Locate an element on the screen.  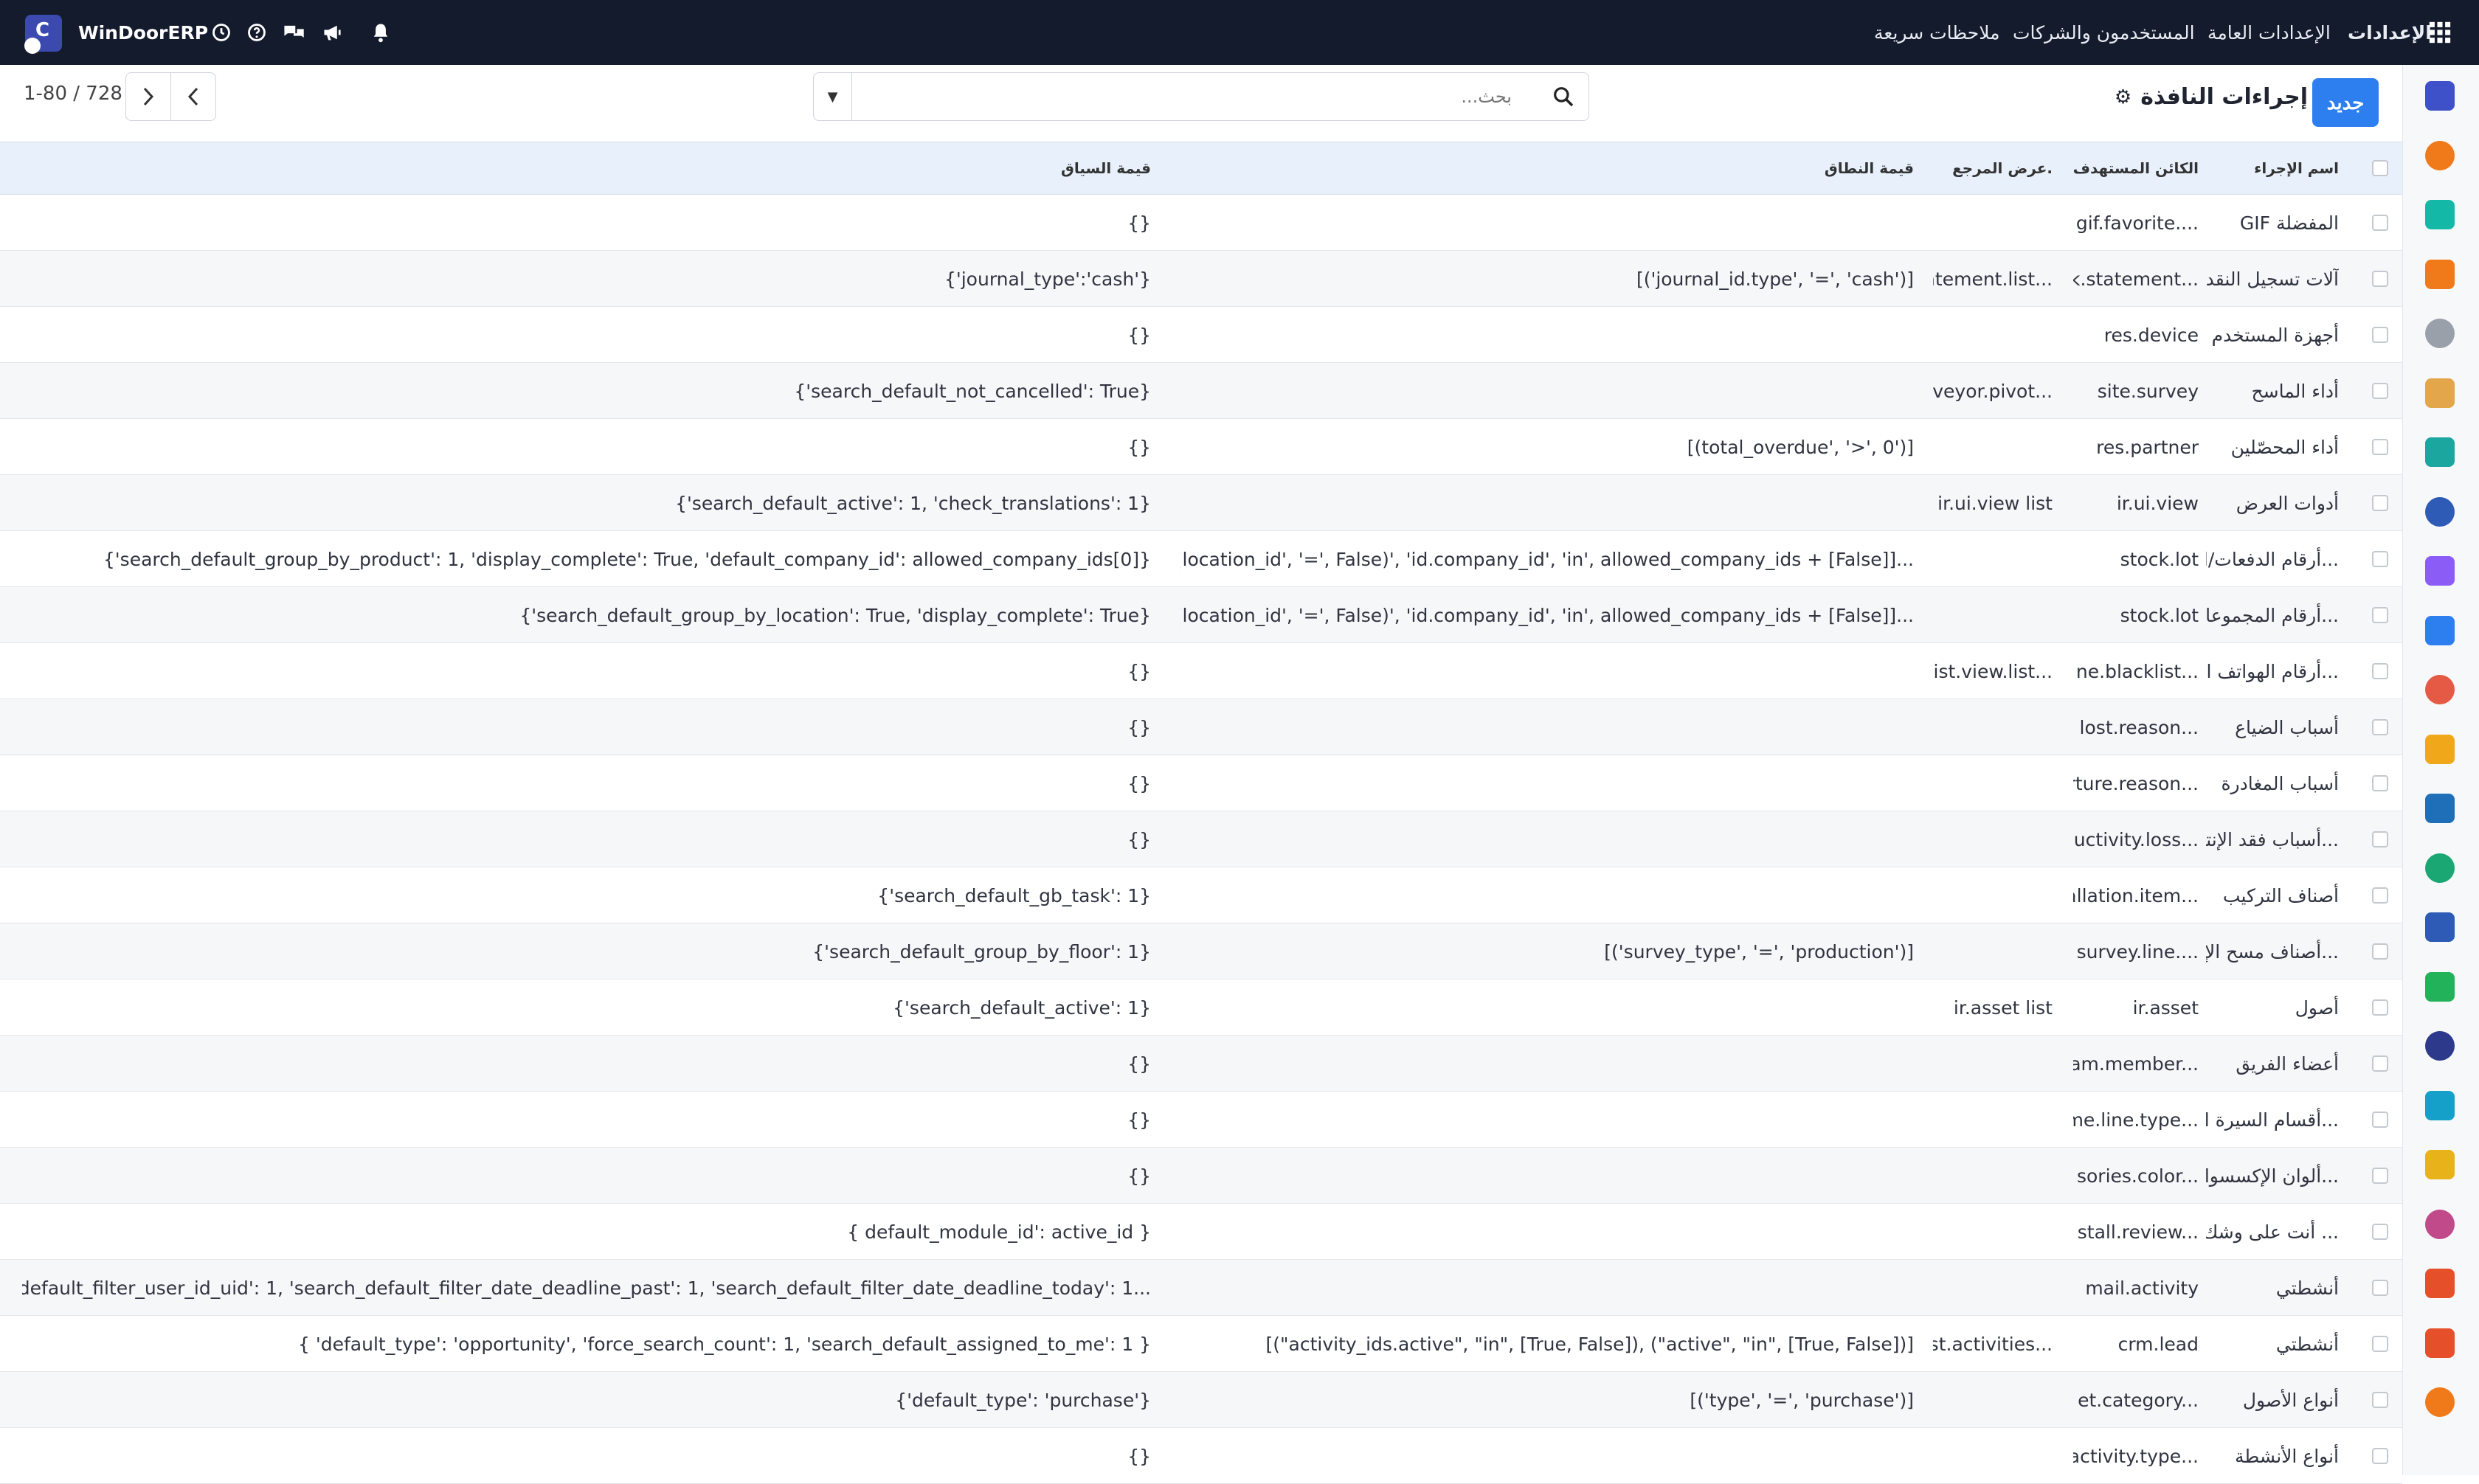
menu-users-companies: المستخدمون والشركات is located at coordinates (2104, 32).